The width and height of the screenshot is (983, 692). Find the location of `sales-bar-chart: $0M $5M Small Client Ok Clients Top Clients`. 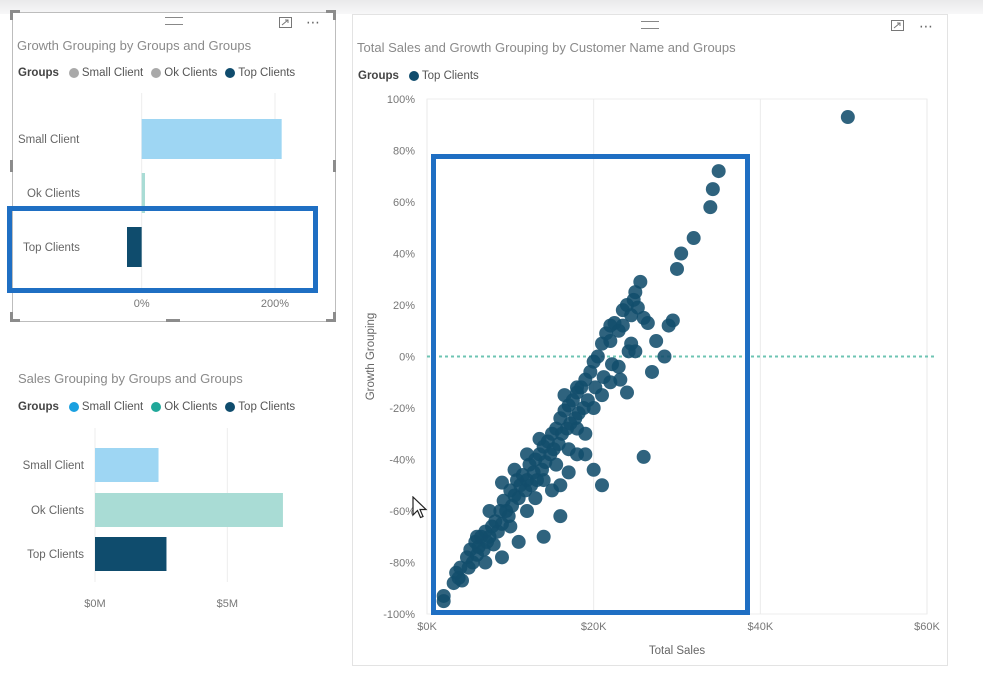

sales-bar-chart: $0M $5M Small Client Ok Clients Top Clients is located at coordinates (153, 519).